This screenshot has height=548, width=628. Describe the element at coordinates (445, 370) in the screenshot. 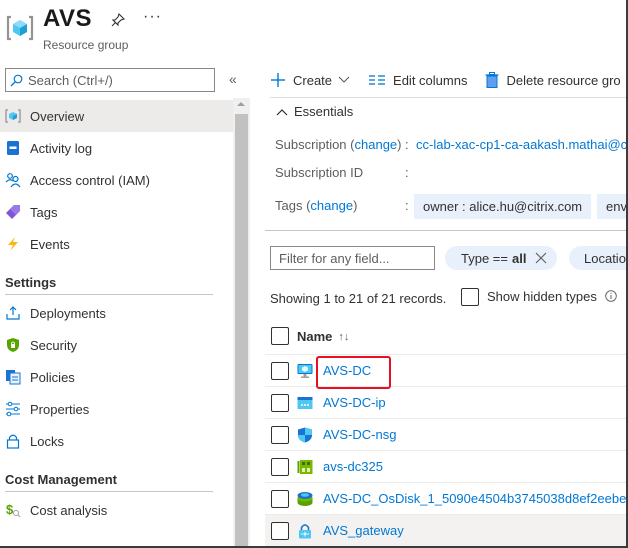

I see `table-row: AVS-DC` at that location.